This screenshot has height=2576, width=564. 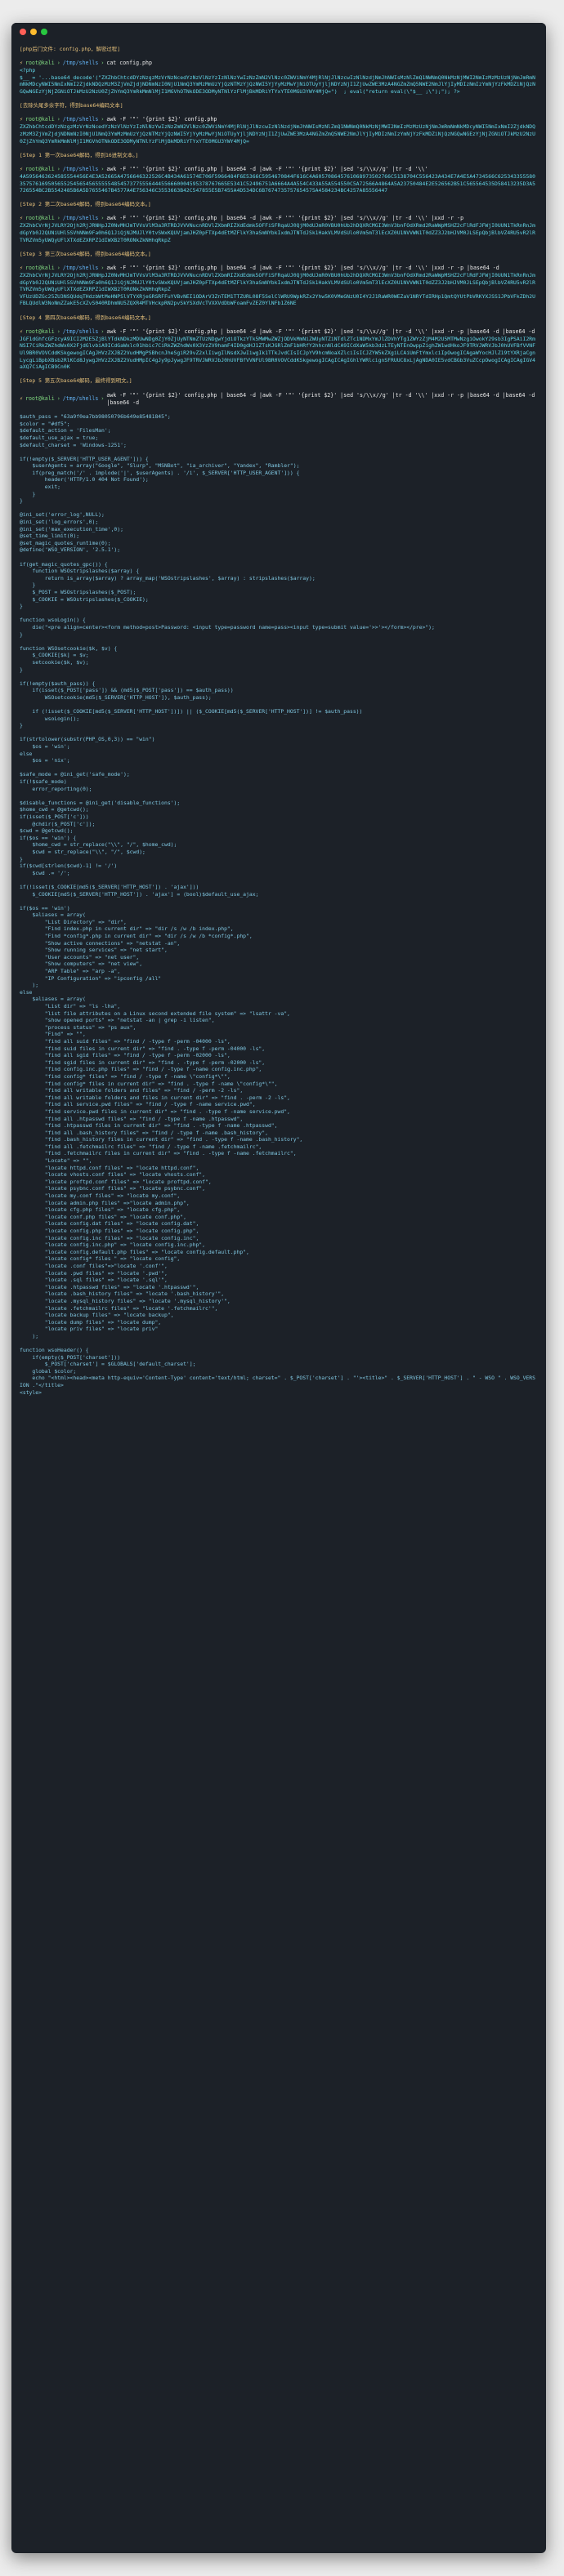 I want to click on step-annotation: [php后门文件: config.php，解密过程], so click(x=70, y=49).